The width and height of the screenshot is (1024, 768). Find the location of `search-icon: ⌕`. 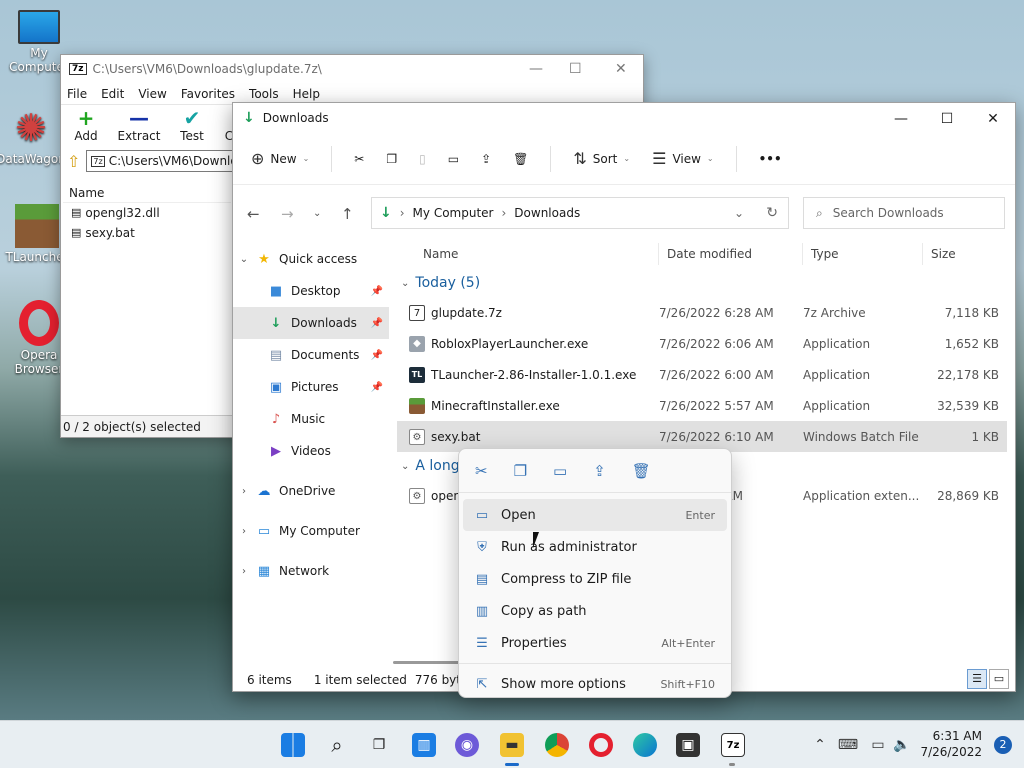

search-icon: ⌕ is located at coordinates (337, 745).